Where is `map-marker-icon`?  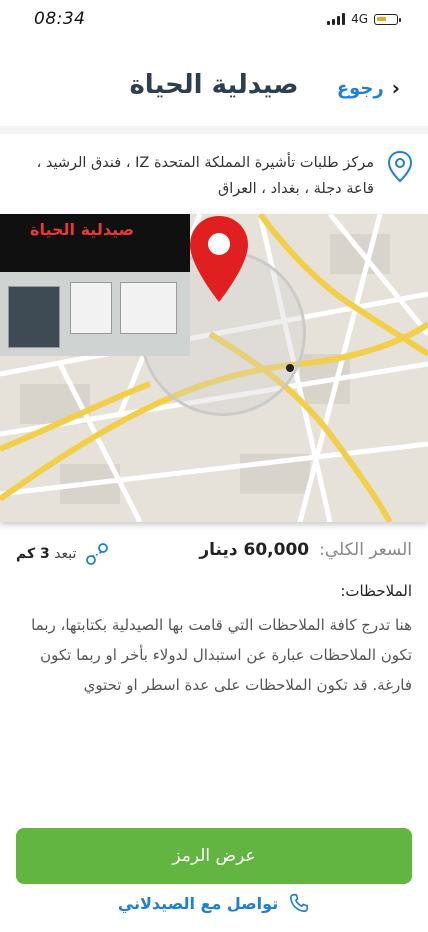
map-marker-icon is located at coordinates (219, 259).